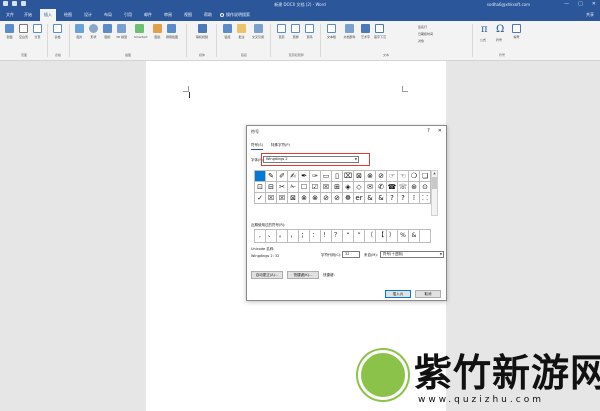 The image size is (600, 411). Describe the element at coordinates (499, 40) in the screenshot. I see `symbol-button: 符号` at that location.